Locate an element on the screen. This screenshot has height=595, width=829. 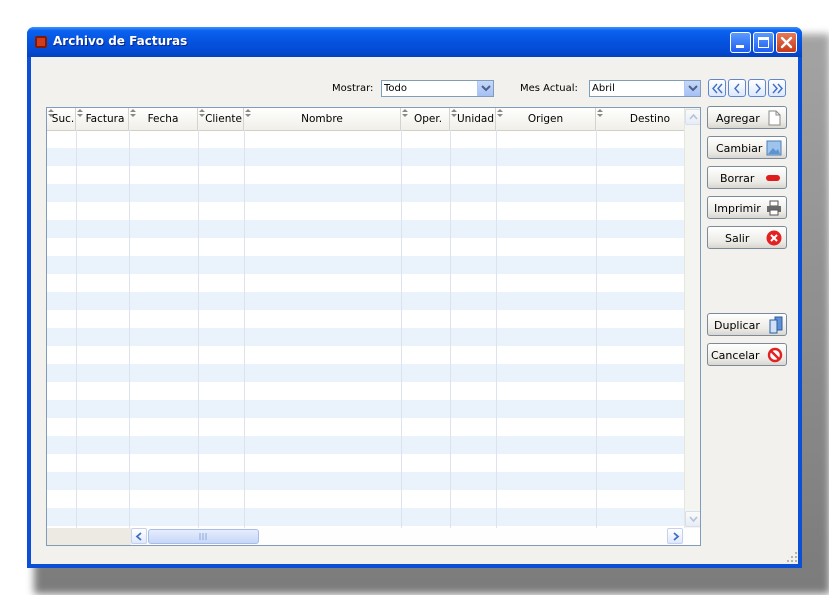
image-edit-icon is located at coordinates (774, 148).